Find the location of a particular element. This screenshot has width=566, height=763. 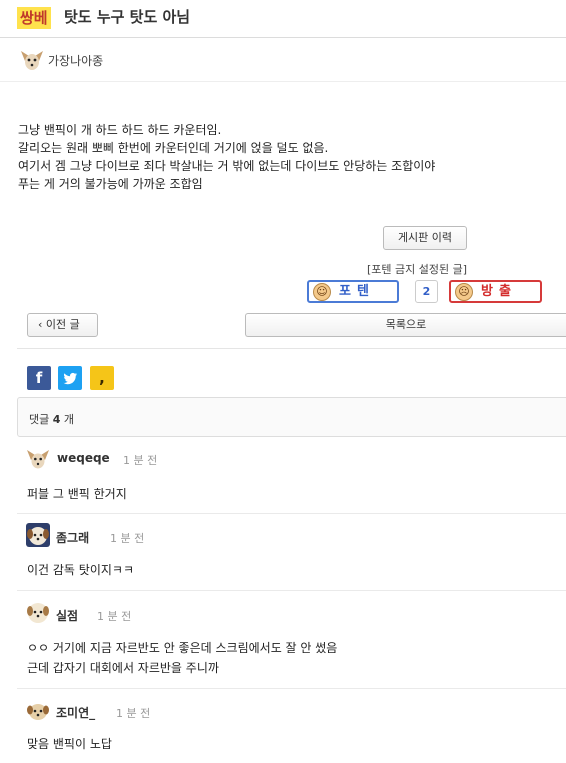

comment-count: 댓글 4 개 is located at coordinates (51, 419).